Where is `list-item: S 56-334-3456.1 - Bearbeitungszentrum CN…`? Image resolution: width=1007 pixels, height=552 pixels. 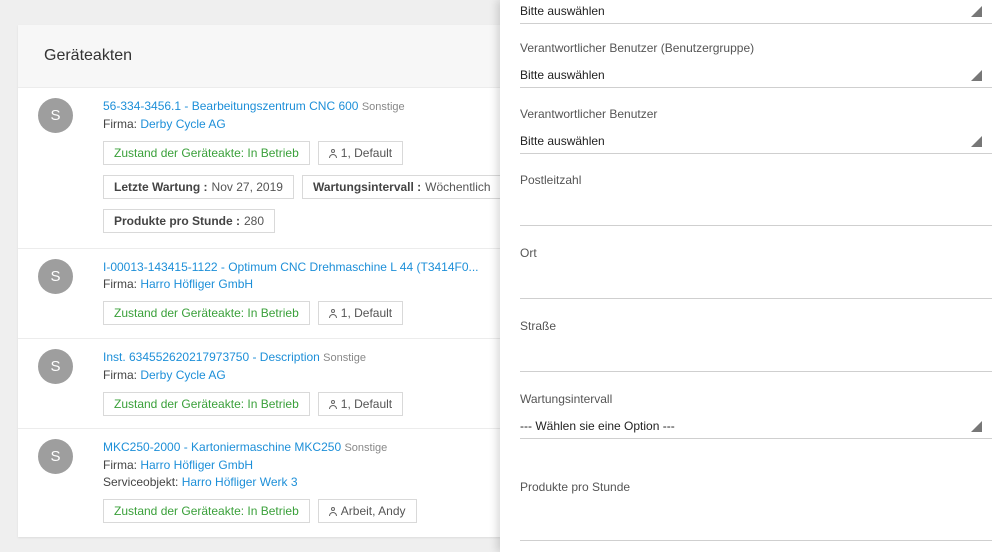 list-item: S 56-334-3456.1 - Bearbeitungszentrum CN… is located at coordinates (268, 168).